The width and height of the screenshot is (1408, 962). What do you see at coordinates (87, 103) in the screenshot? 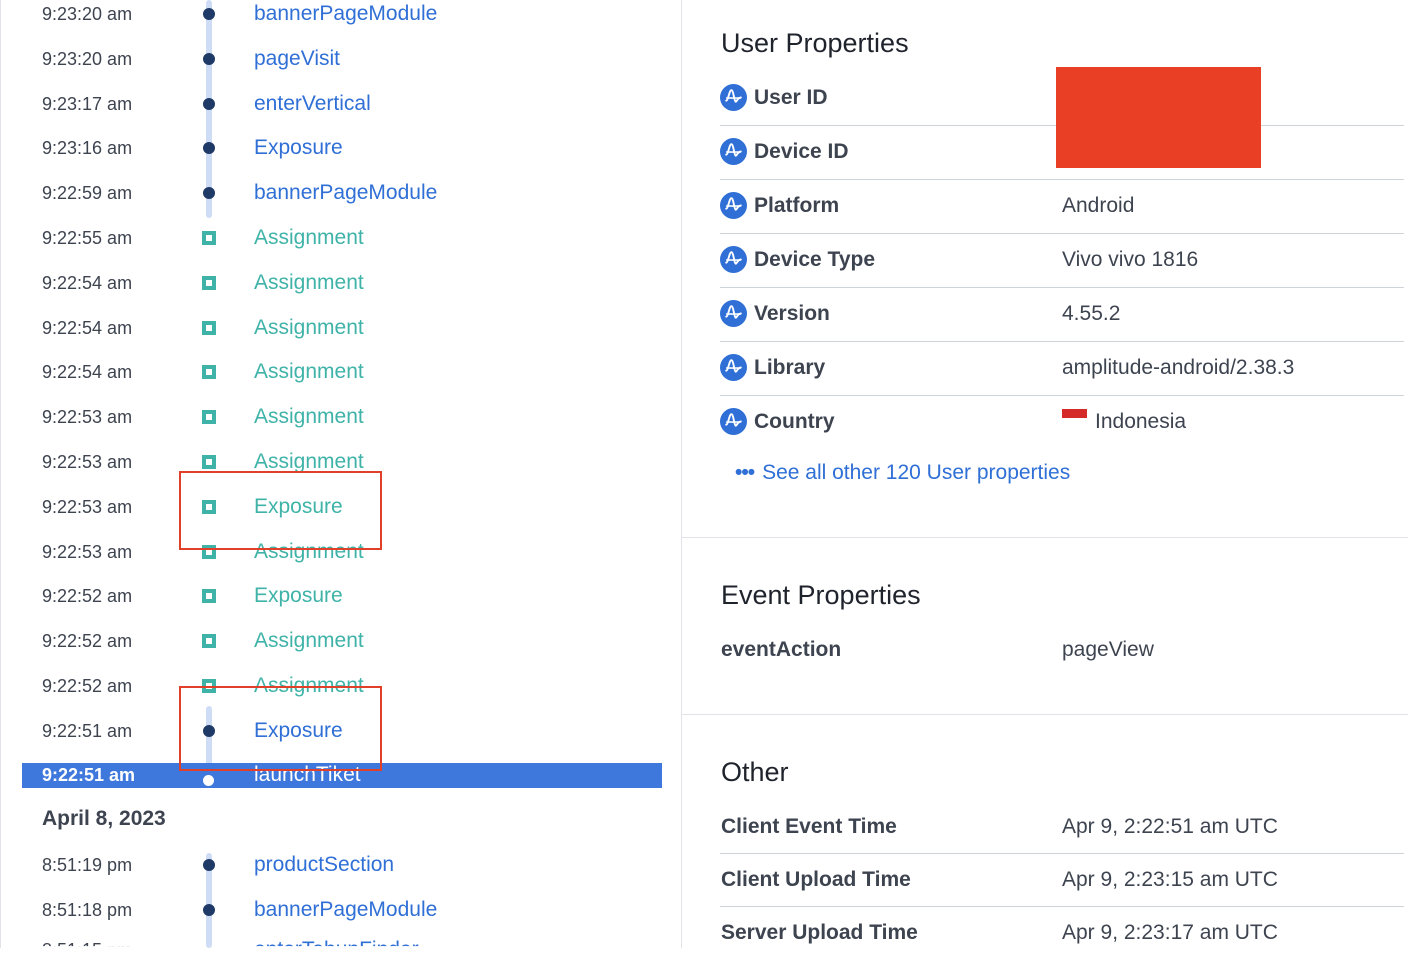
I see `event-time: 9:23:17 am` at bounding box center [87, 103].